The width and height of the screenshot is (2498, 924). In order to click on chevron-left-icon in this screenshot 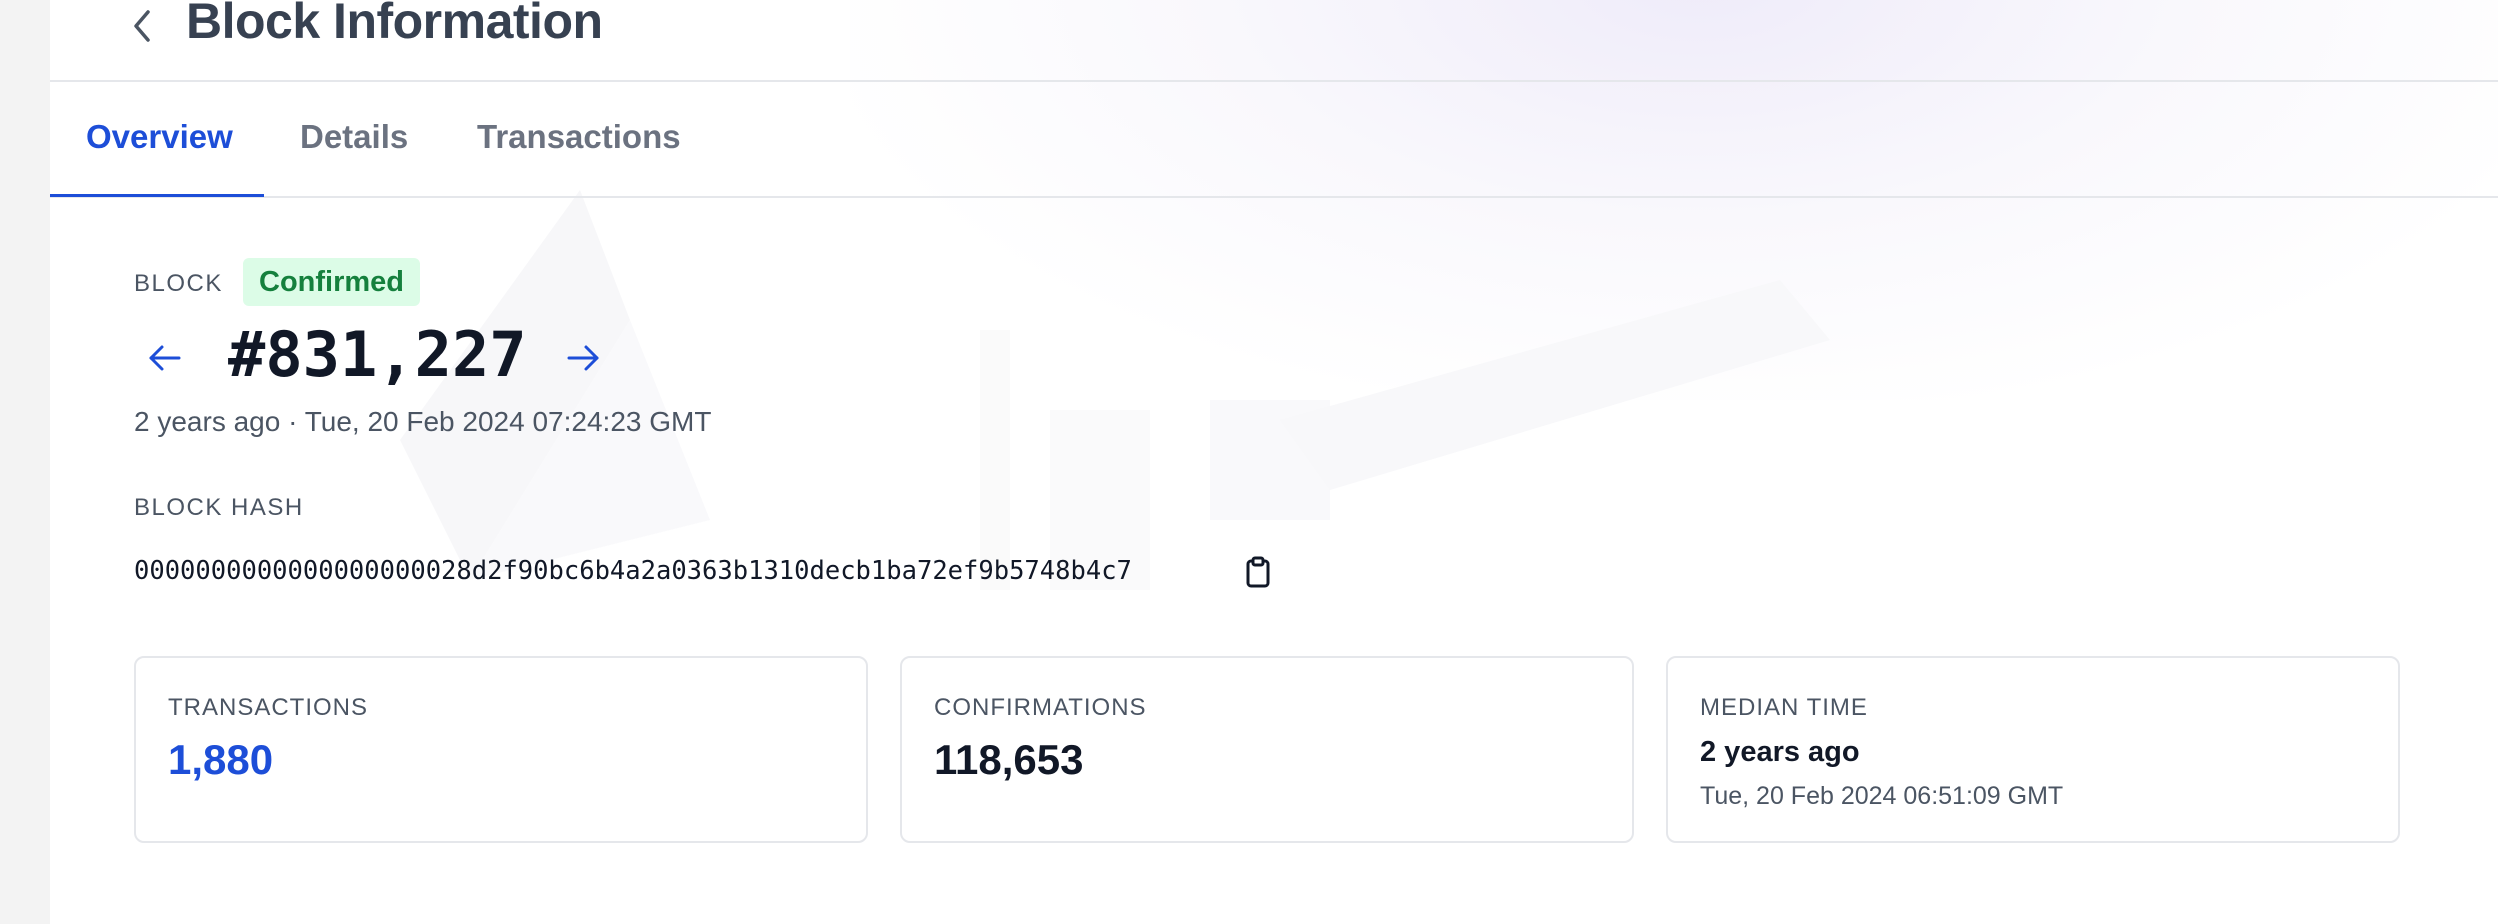, I will do `click(142, 26)`.